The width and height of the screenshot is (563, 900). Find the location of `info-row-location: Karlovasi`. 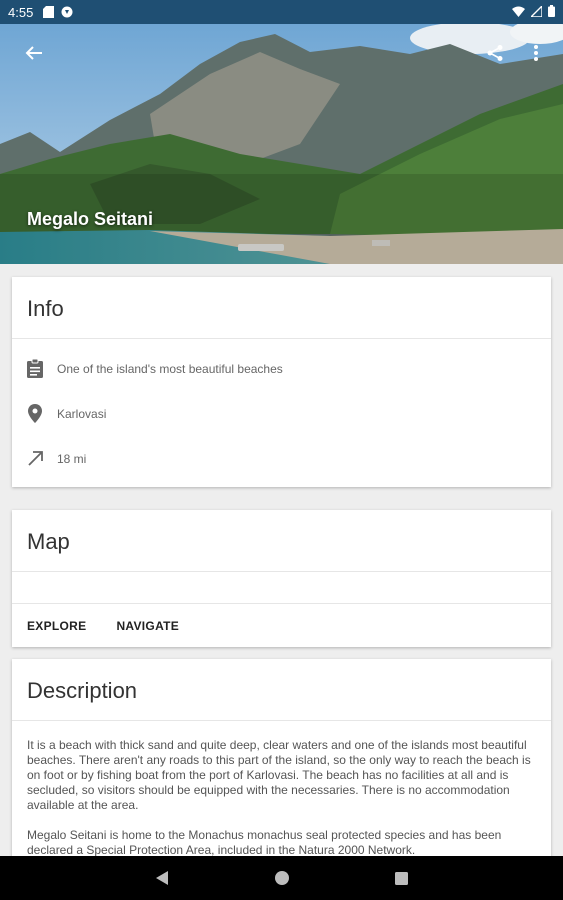

info-row-location: Karlovasi is located at coordinates (281, 413).